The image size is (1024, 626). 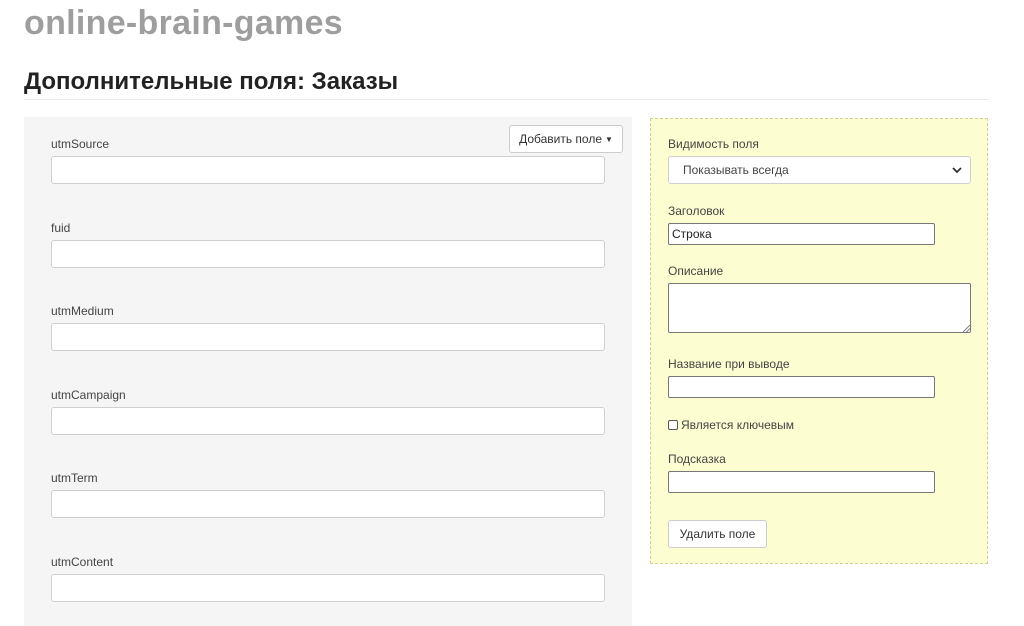 I want to click on utmcampaign-field, so click(x=328, y=421).